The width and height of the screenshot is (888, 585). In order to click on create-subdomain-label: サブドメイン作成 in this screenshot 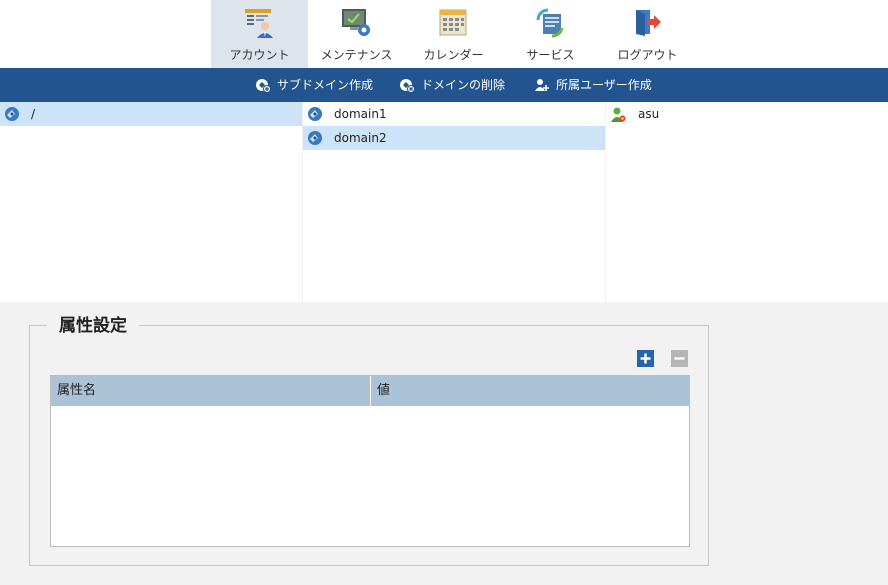, I will do `click(325, 85)`.